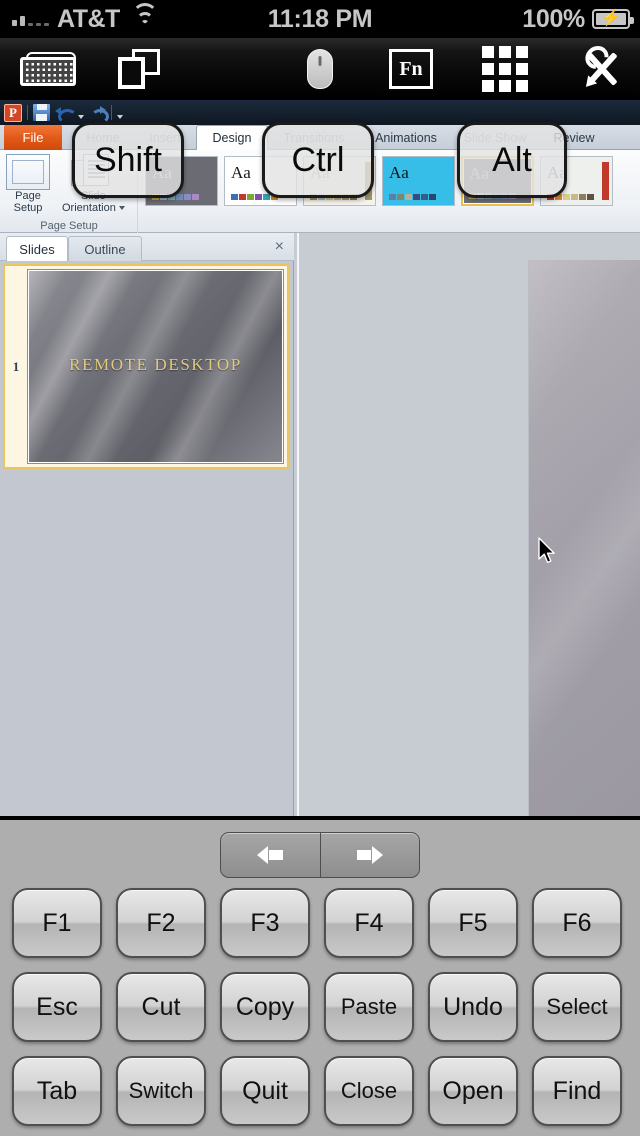 The height and width of the screenshot is (1136, 640). I want to click on modifier-key-shift: Shift, so click(128, 160).